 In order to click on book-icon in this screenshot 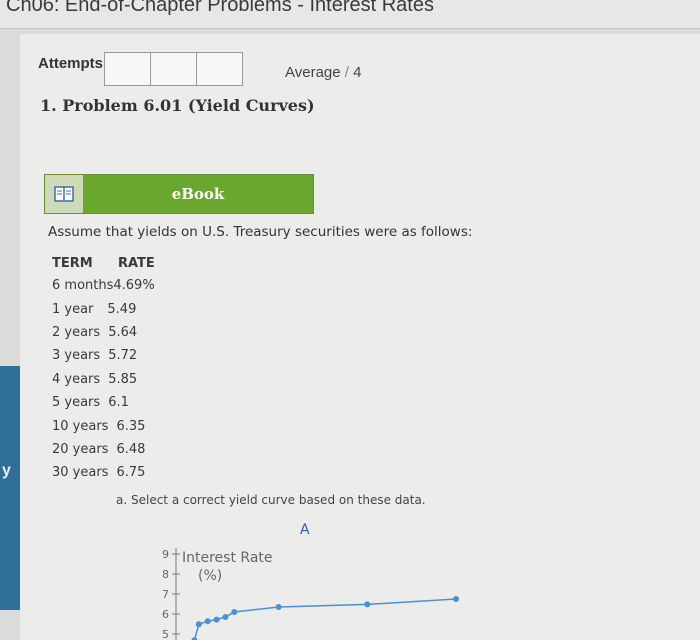, I will do `click(64, 194)`.